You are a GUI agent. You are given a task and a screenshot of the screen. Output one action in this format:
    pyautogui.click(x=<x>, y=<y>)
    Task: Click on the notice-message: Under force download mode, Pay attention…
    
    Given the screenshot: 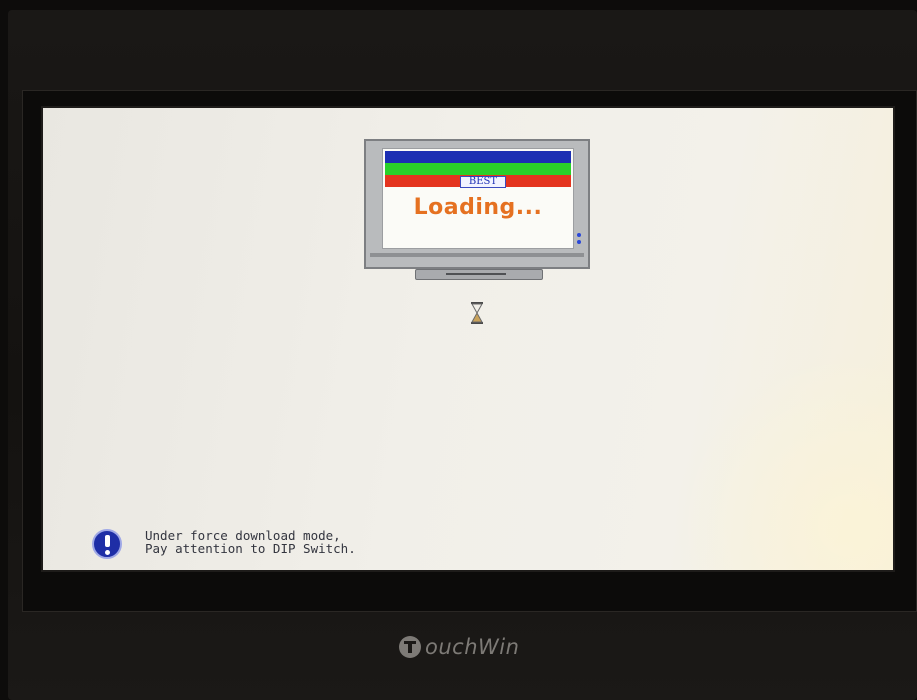 What is the action you would take?
    pyautogui.click(x=250, y=542)
    